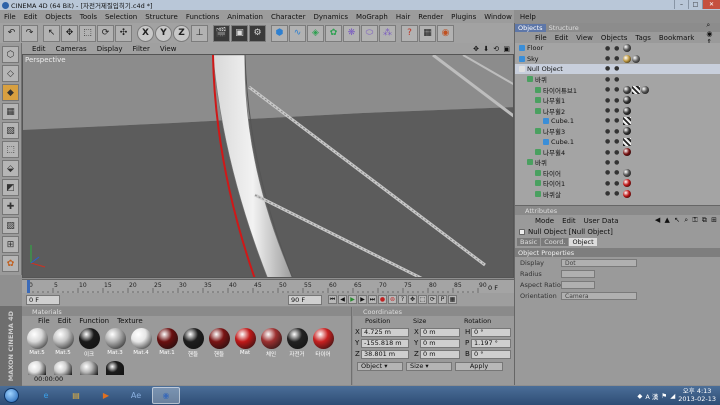  I want to click on object-row: Sky ● ●, so click(617, 58).